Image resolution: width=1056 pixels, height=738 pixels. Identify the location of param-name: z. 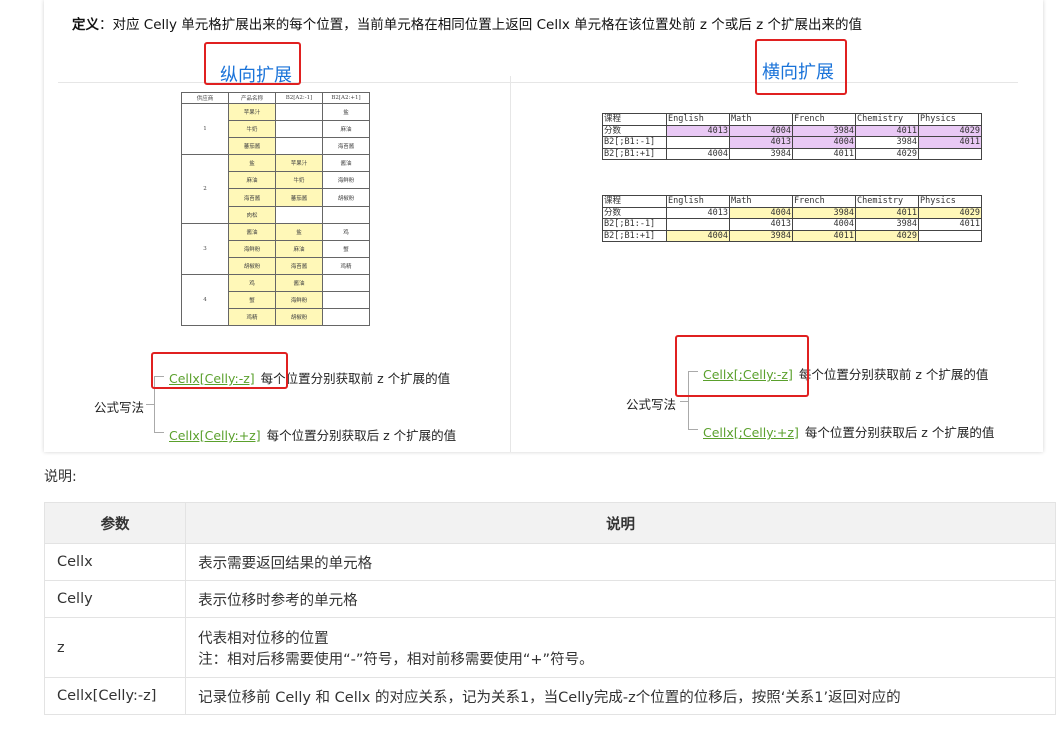
(115, 647).